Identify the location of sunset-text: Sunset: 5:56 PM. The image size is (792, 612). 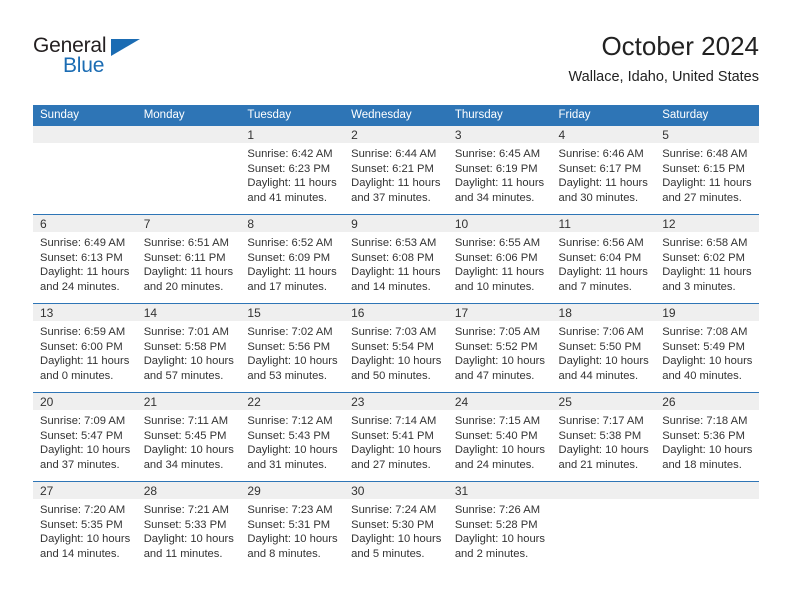
(289, 346).